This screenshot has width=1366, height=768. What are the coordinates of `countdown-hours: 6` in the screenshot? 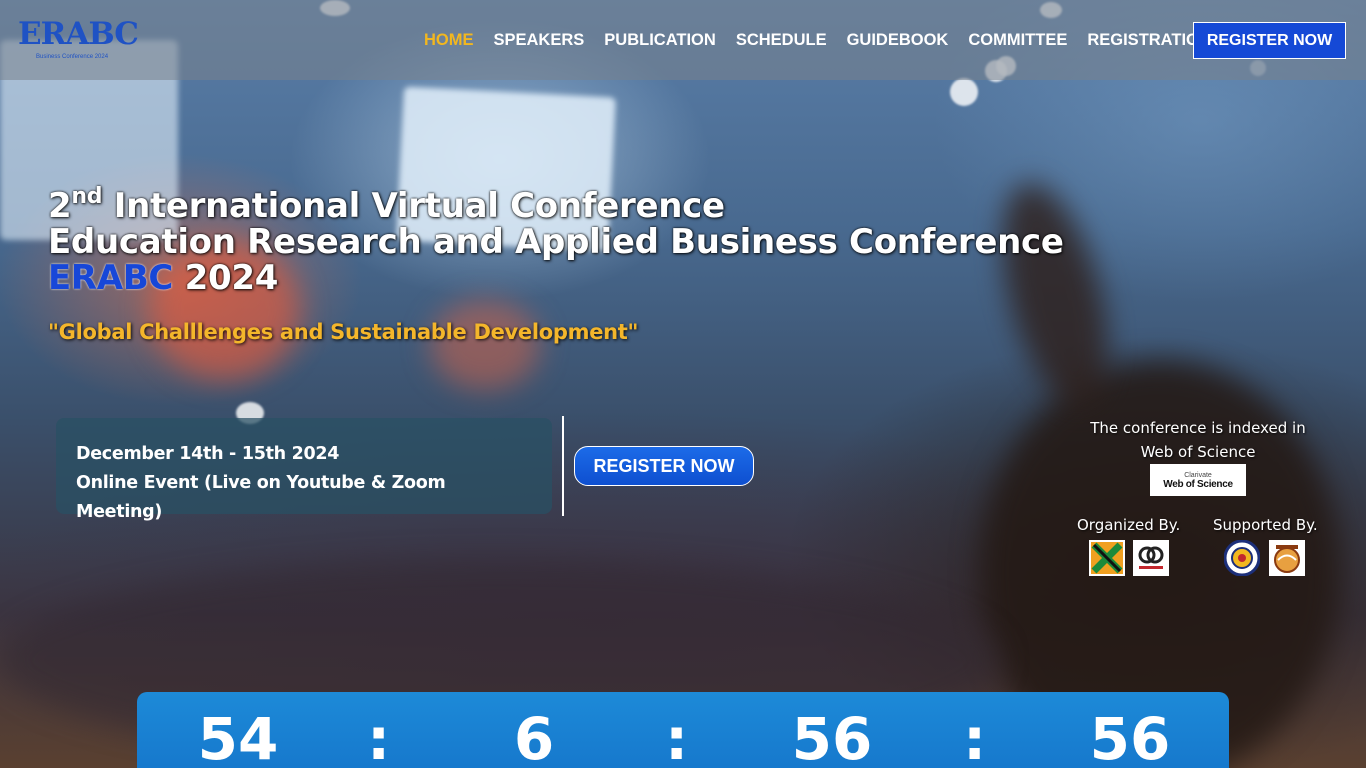 It's located at (534, 736).